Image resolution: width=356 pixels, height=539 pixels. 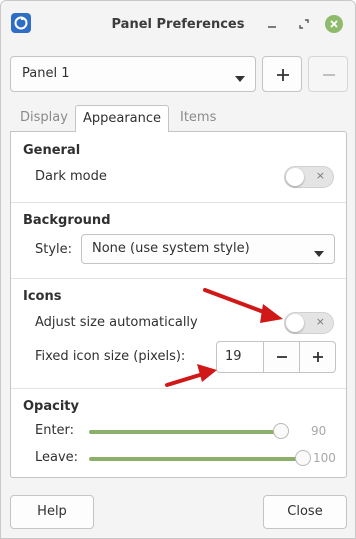 What do you see at coordinates (55, 430) in the screenshot?
I see `enter-opacity-label: Enter:` at bounding box center [55, 430].